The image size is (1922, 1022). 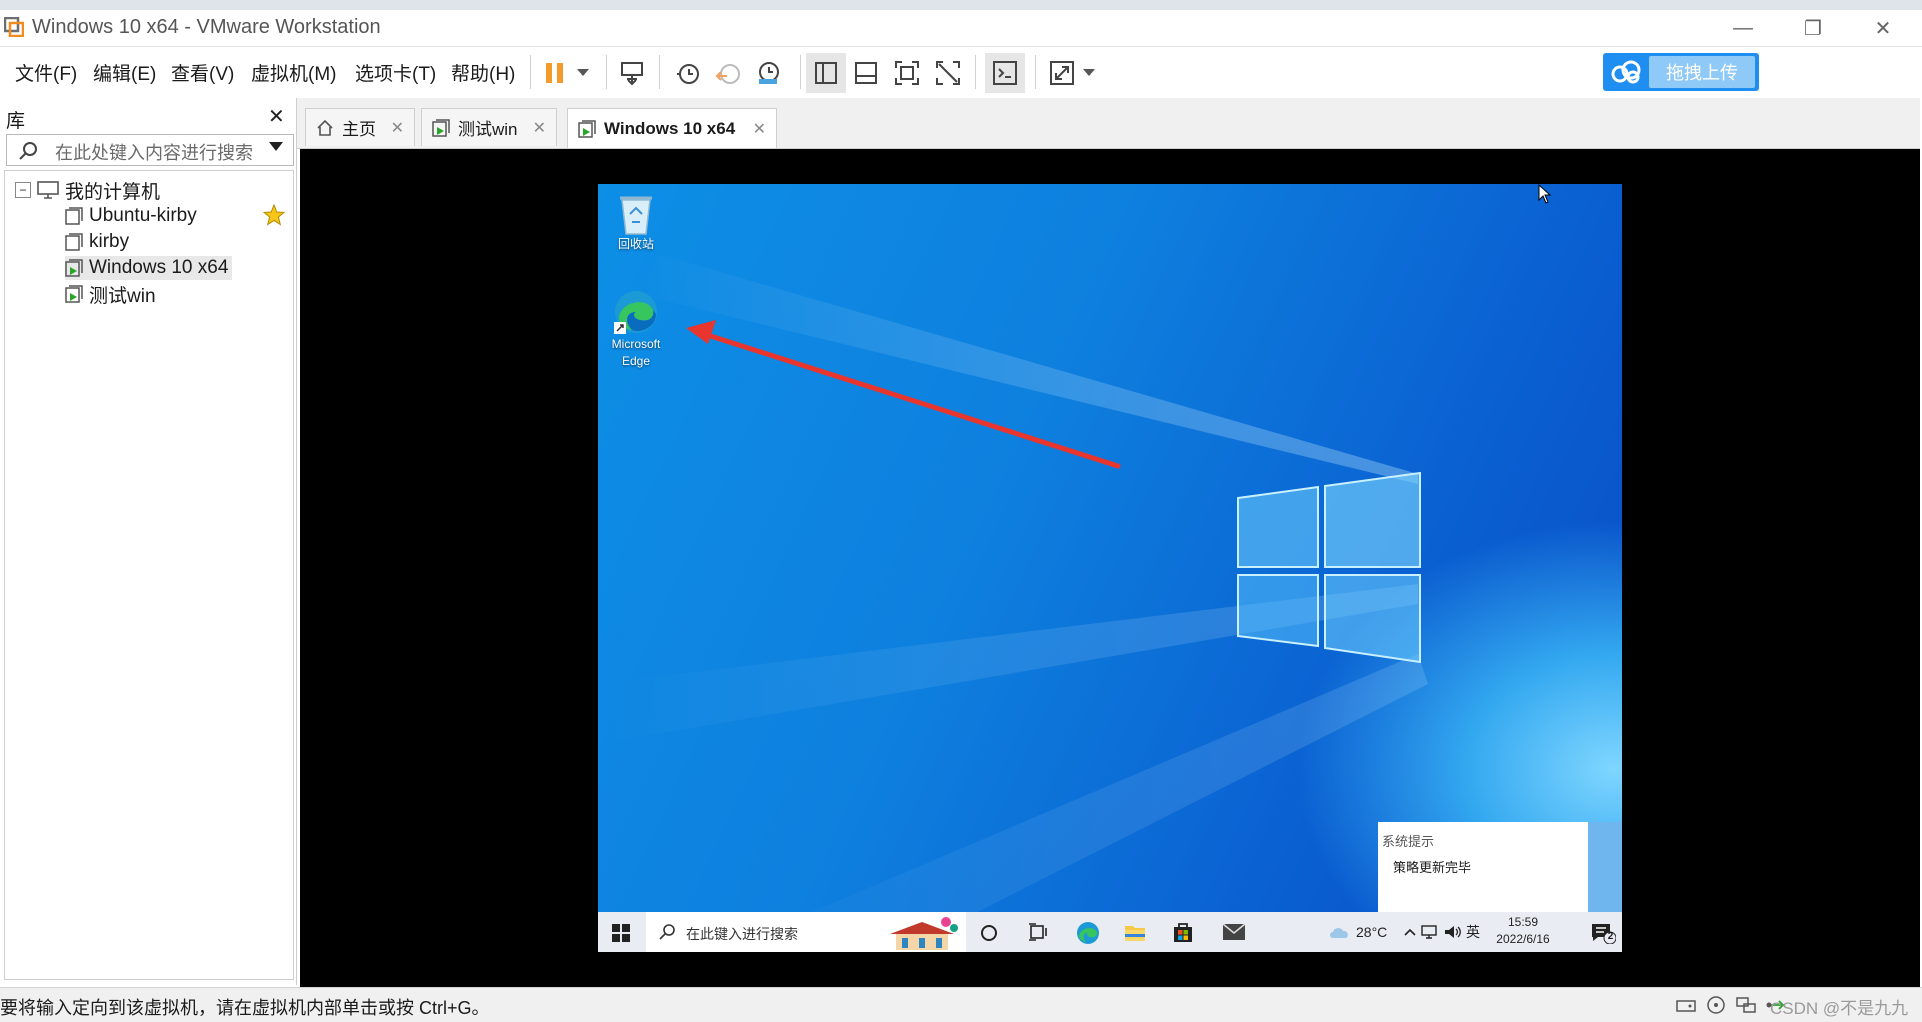 I want to click on collapse-icon: −, so click(x=23, y=190).